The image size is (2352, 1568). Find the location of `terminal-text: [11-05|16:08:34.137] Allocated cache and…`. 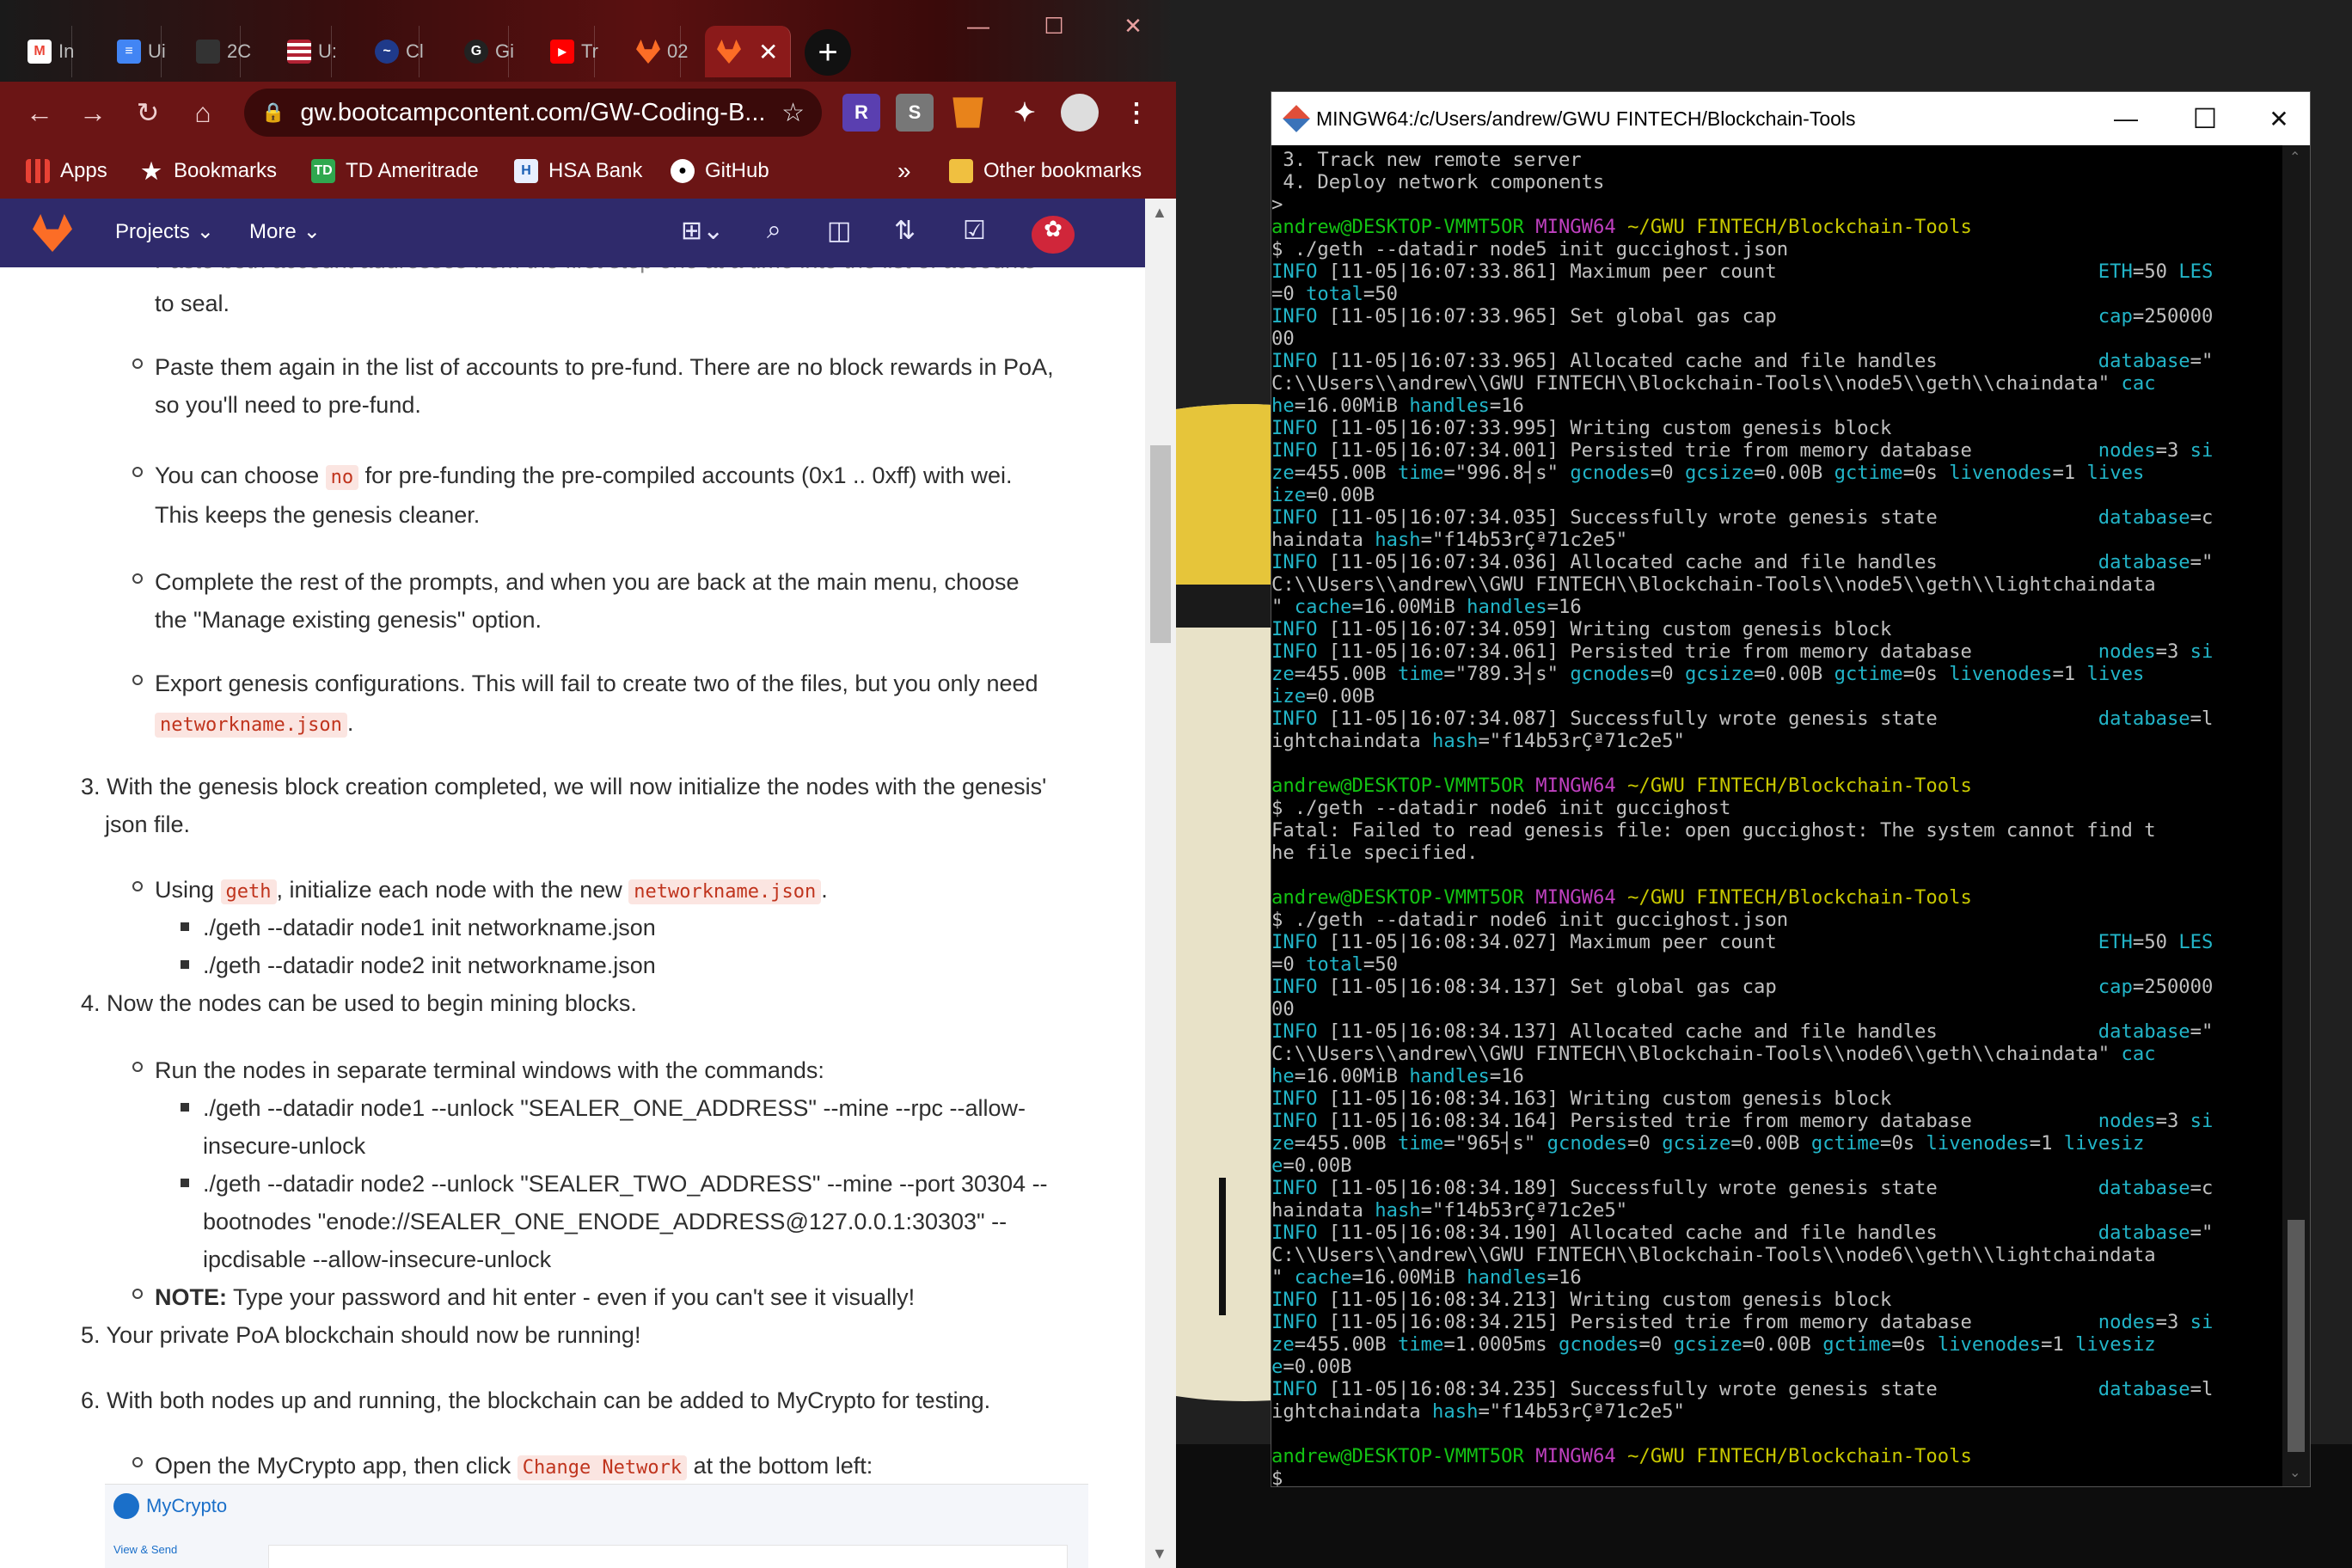

terminal-text: [11-05|16:08:34.137] Allocated cache and… is located at coordinates (1713, 1031).